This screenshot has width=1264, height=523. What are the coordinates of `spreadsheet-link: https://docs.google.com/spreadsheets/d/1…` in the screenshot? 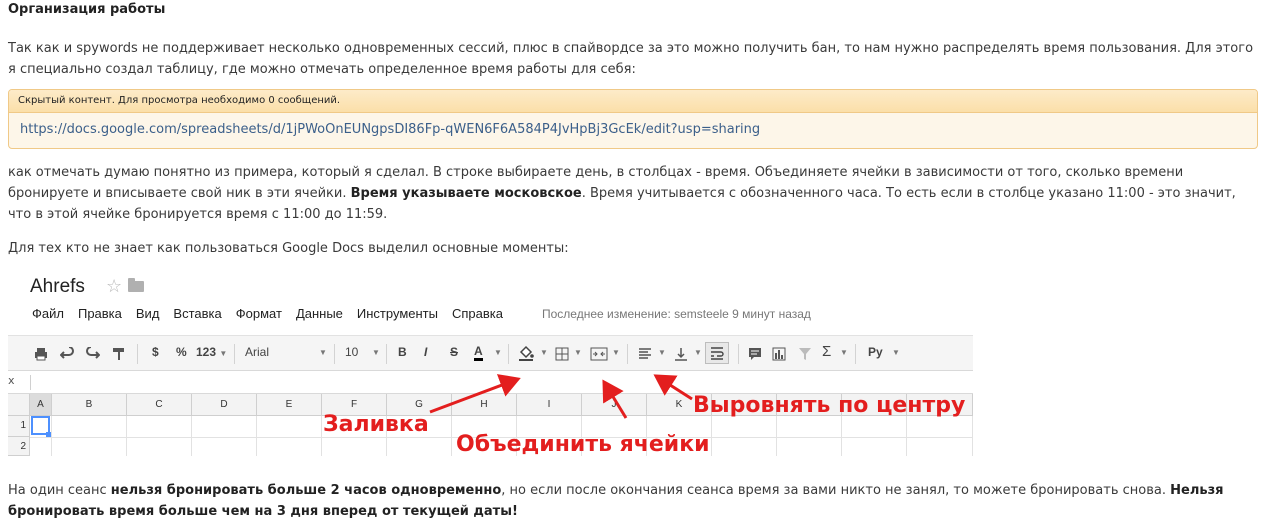 It's located at (633, 125).